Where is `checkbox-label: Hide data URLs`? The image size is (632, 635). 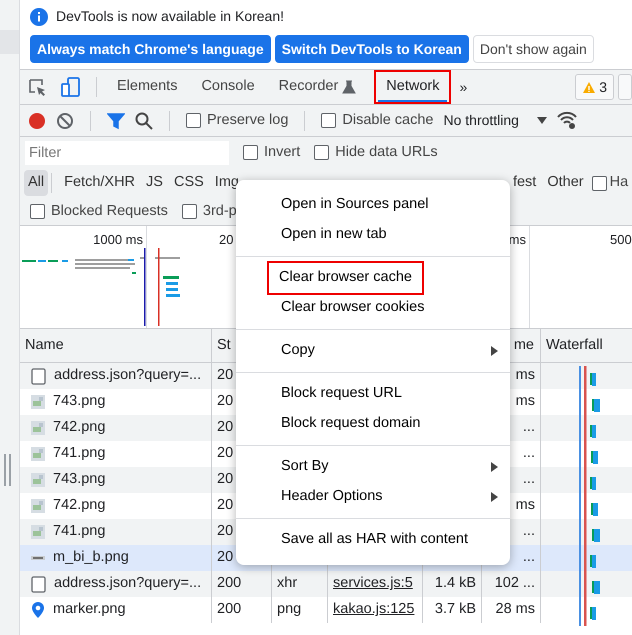
checkbox-label: Hide data URLs is located at coordinates (386, 152).